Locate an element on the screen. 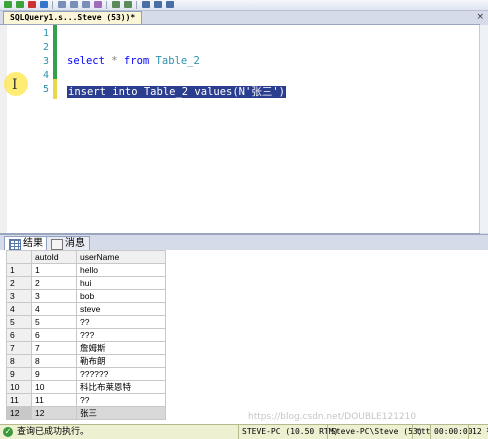 Image resolution: width=488 pixels, height=439 pixels. table-row: 6 6??? is located at coordinates (86, 335).